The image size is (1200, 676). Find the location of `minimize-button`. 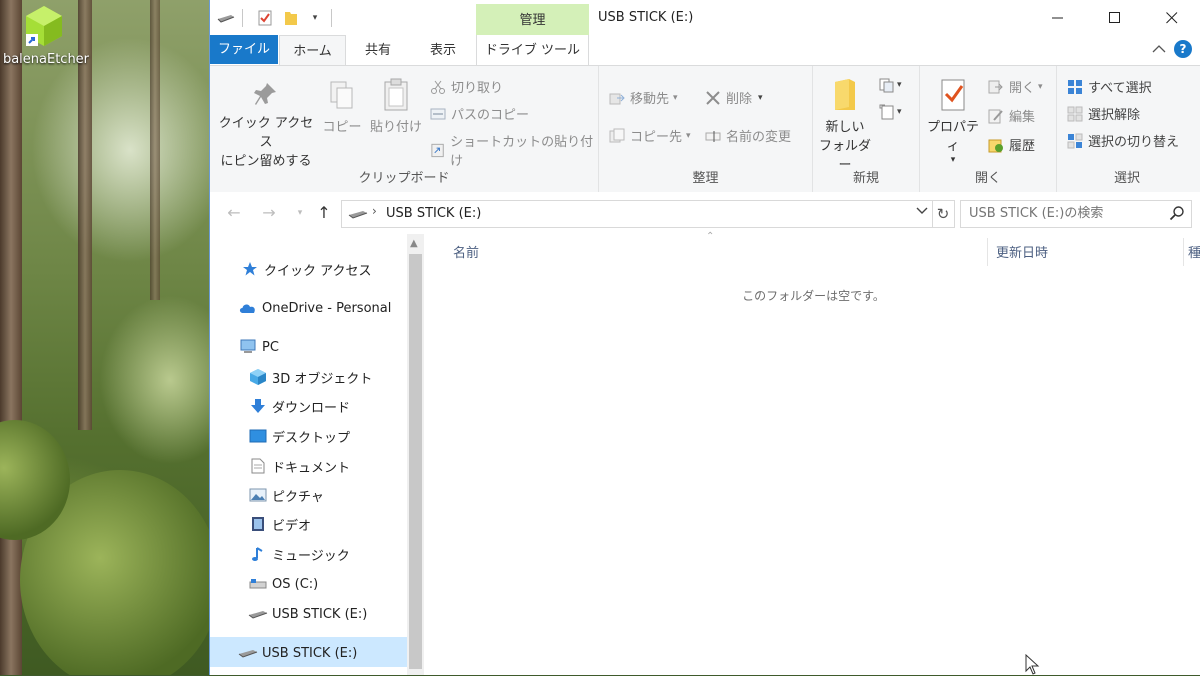

minimize-button is located at coordinates (1057, 17).